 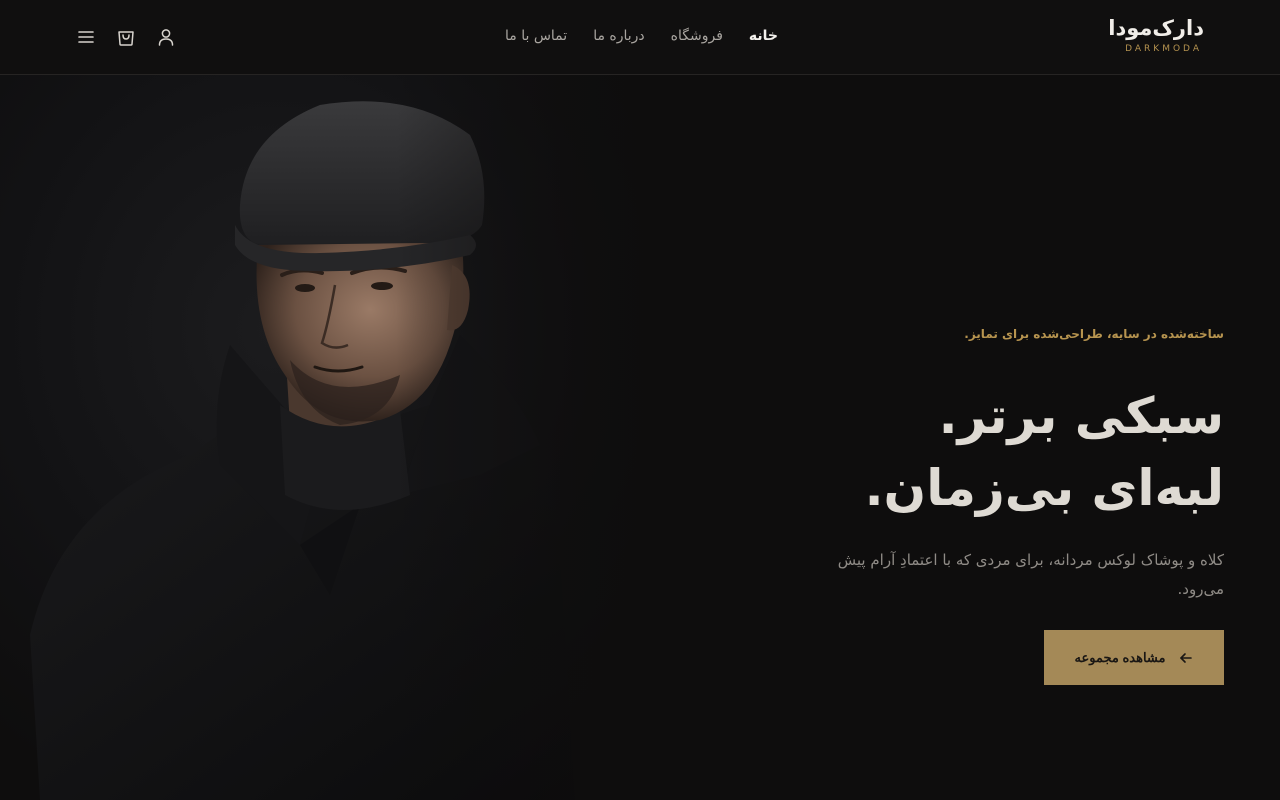 I want to click on menu-button, so click(x=86, y=37).